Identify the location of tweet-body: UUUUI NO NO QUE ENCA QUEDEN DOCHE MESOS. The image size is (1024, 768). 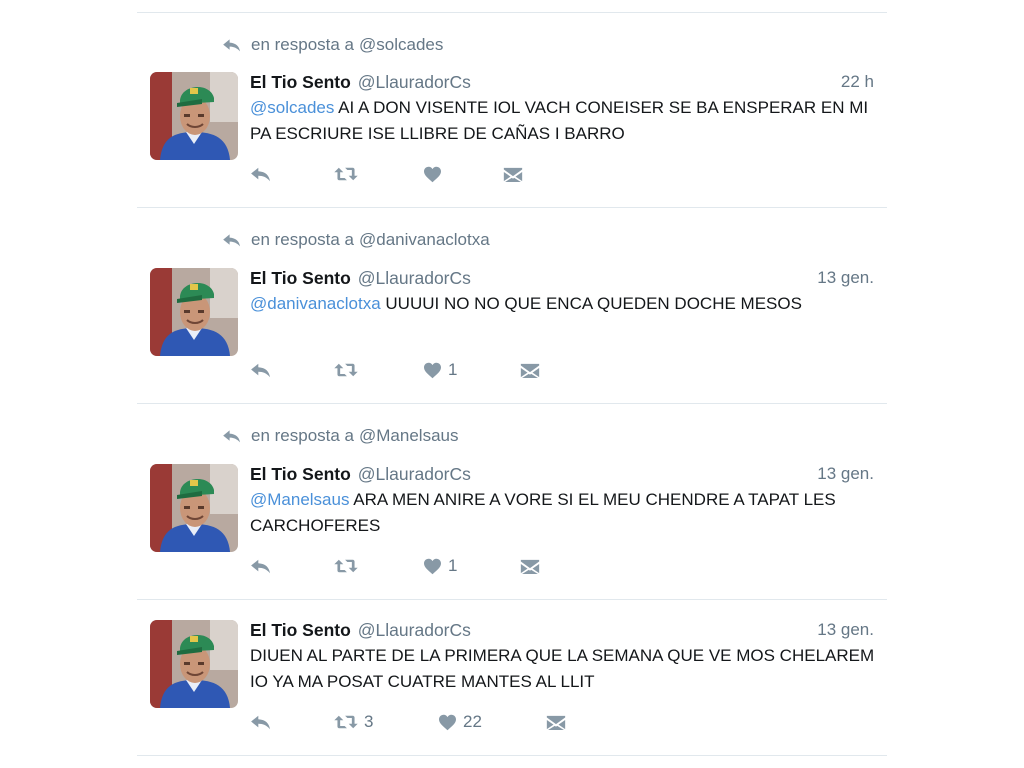
(591, 303).